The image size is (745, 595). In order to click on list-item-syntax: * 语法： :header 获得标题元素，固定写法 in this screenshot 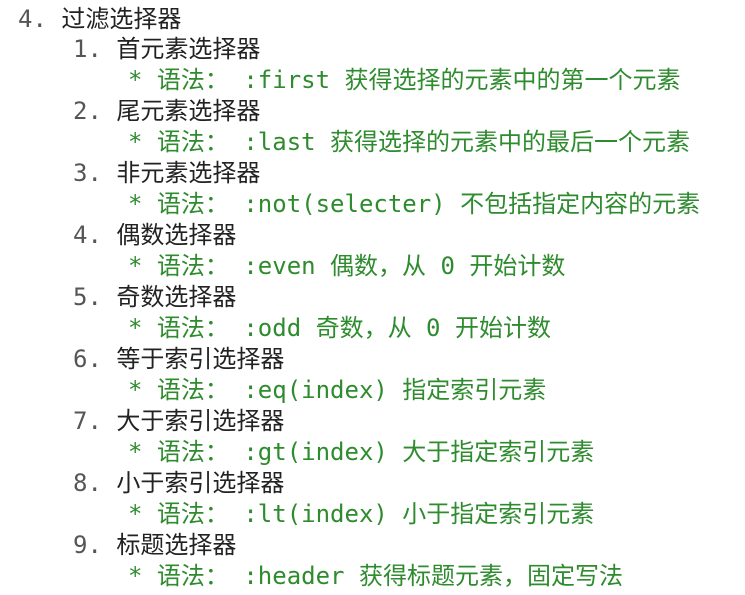, I will do `click(375, 576)`.